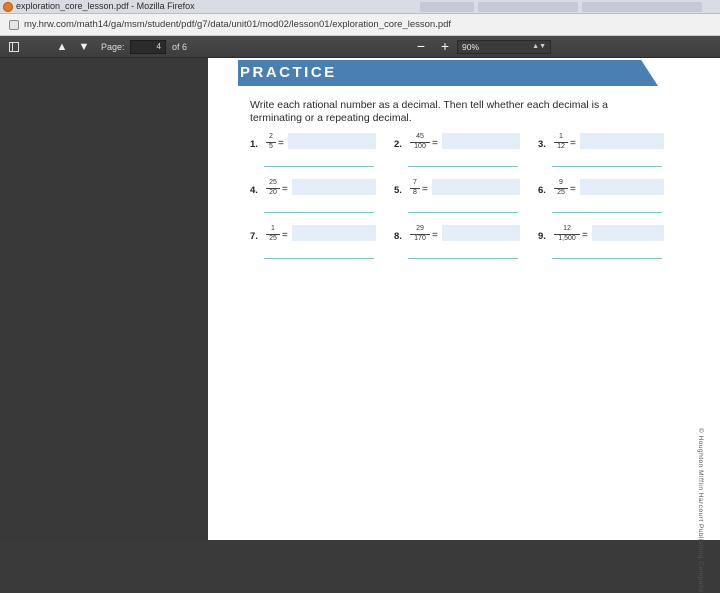  Describe the element at coordinates (459, 199) in the screenshot. I see `practice-problem: 5. 7 8 =` at that location.